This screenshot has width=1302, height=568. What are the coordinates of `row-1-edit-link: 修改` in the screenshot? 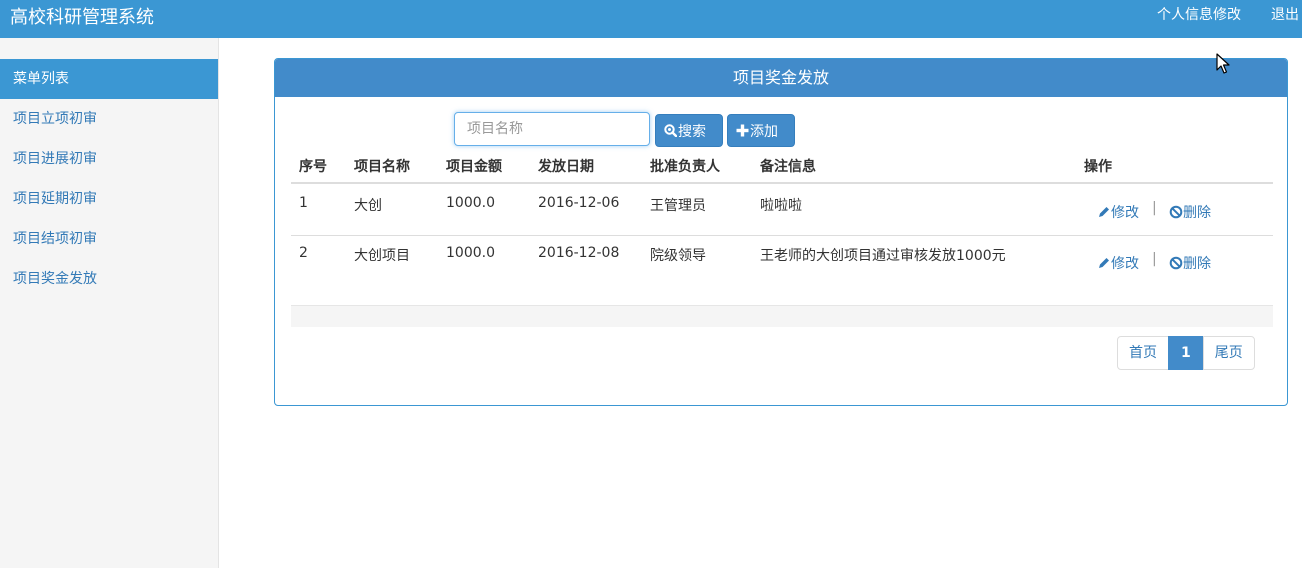 It's located at (1118, 212).